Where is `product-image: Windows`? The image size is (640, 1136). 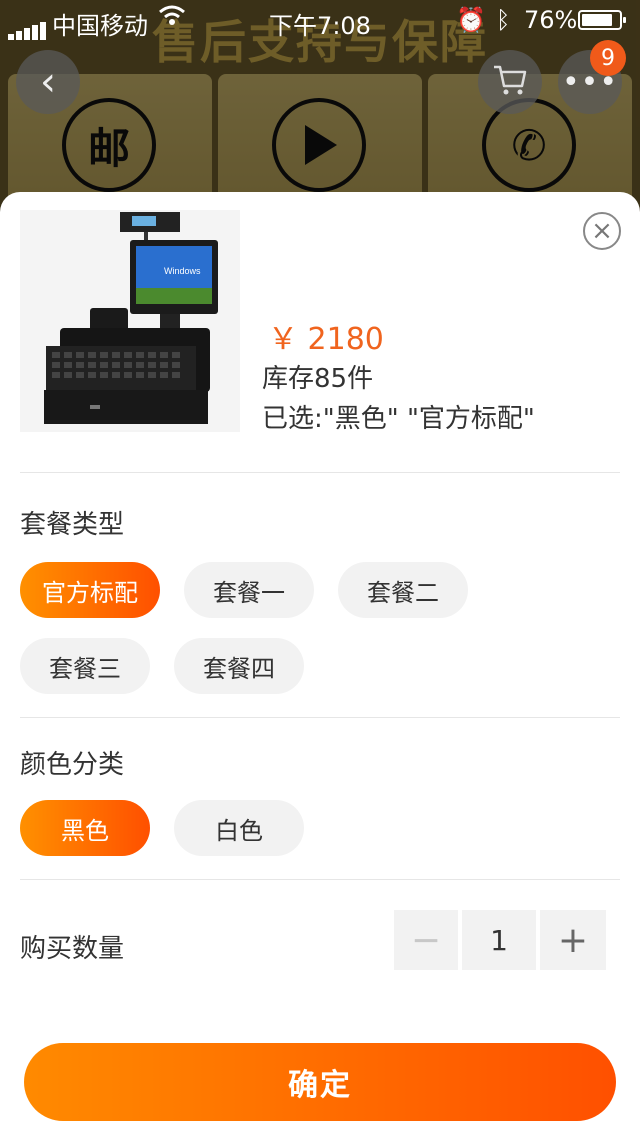
product-image: Windows is located at coordinates (130, 321).